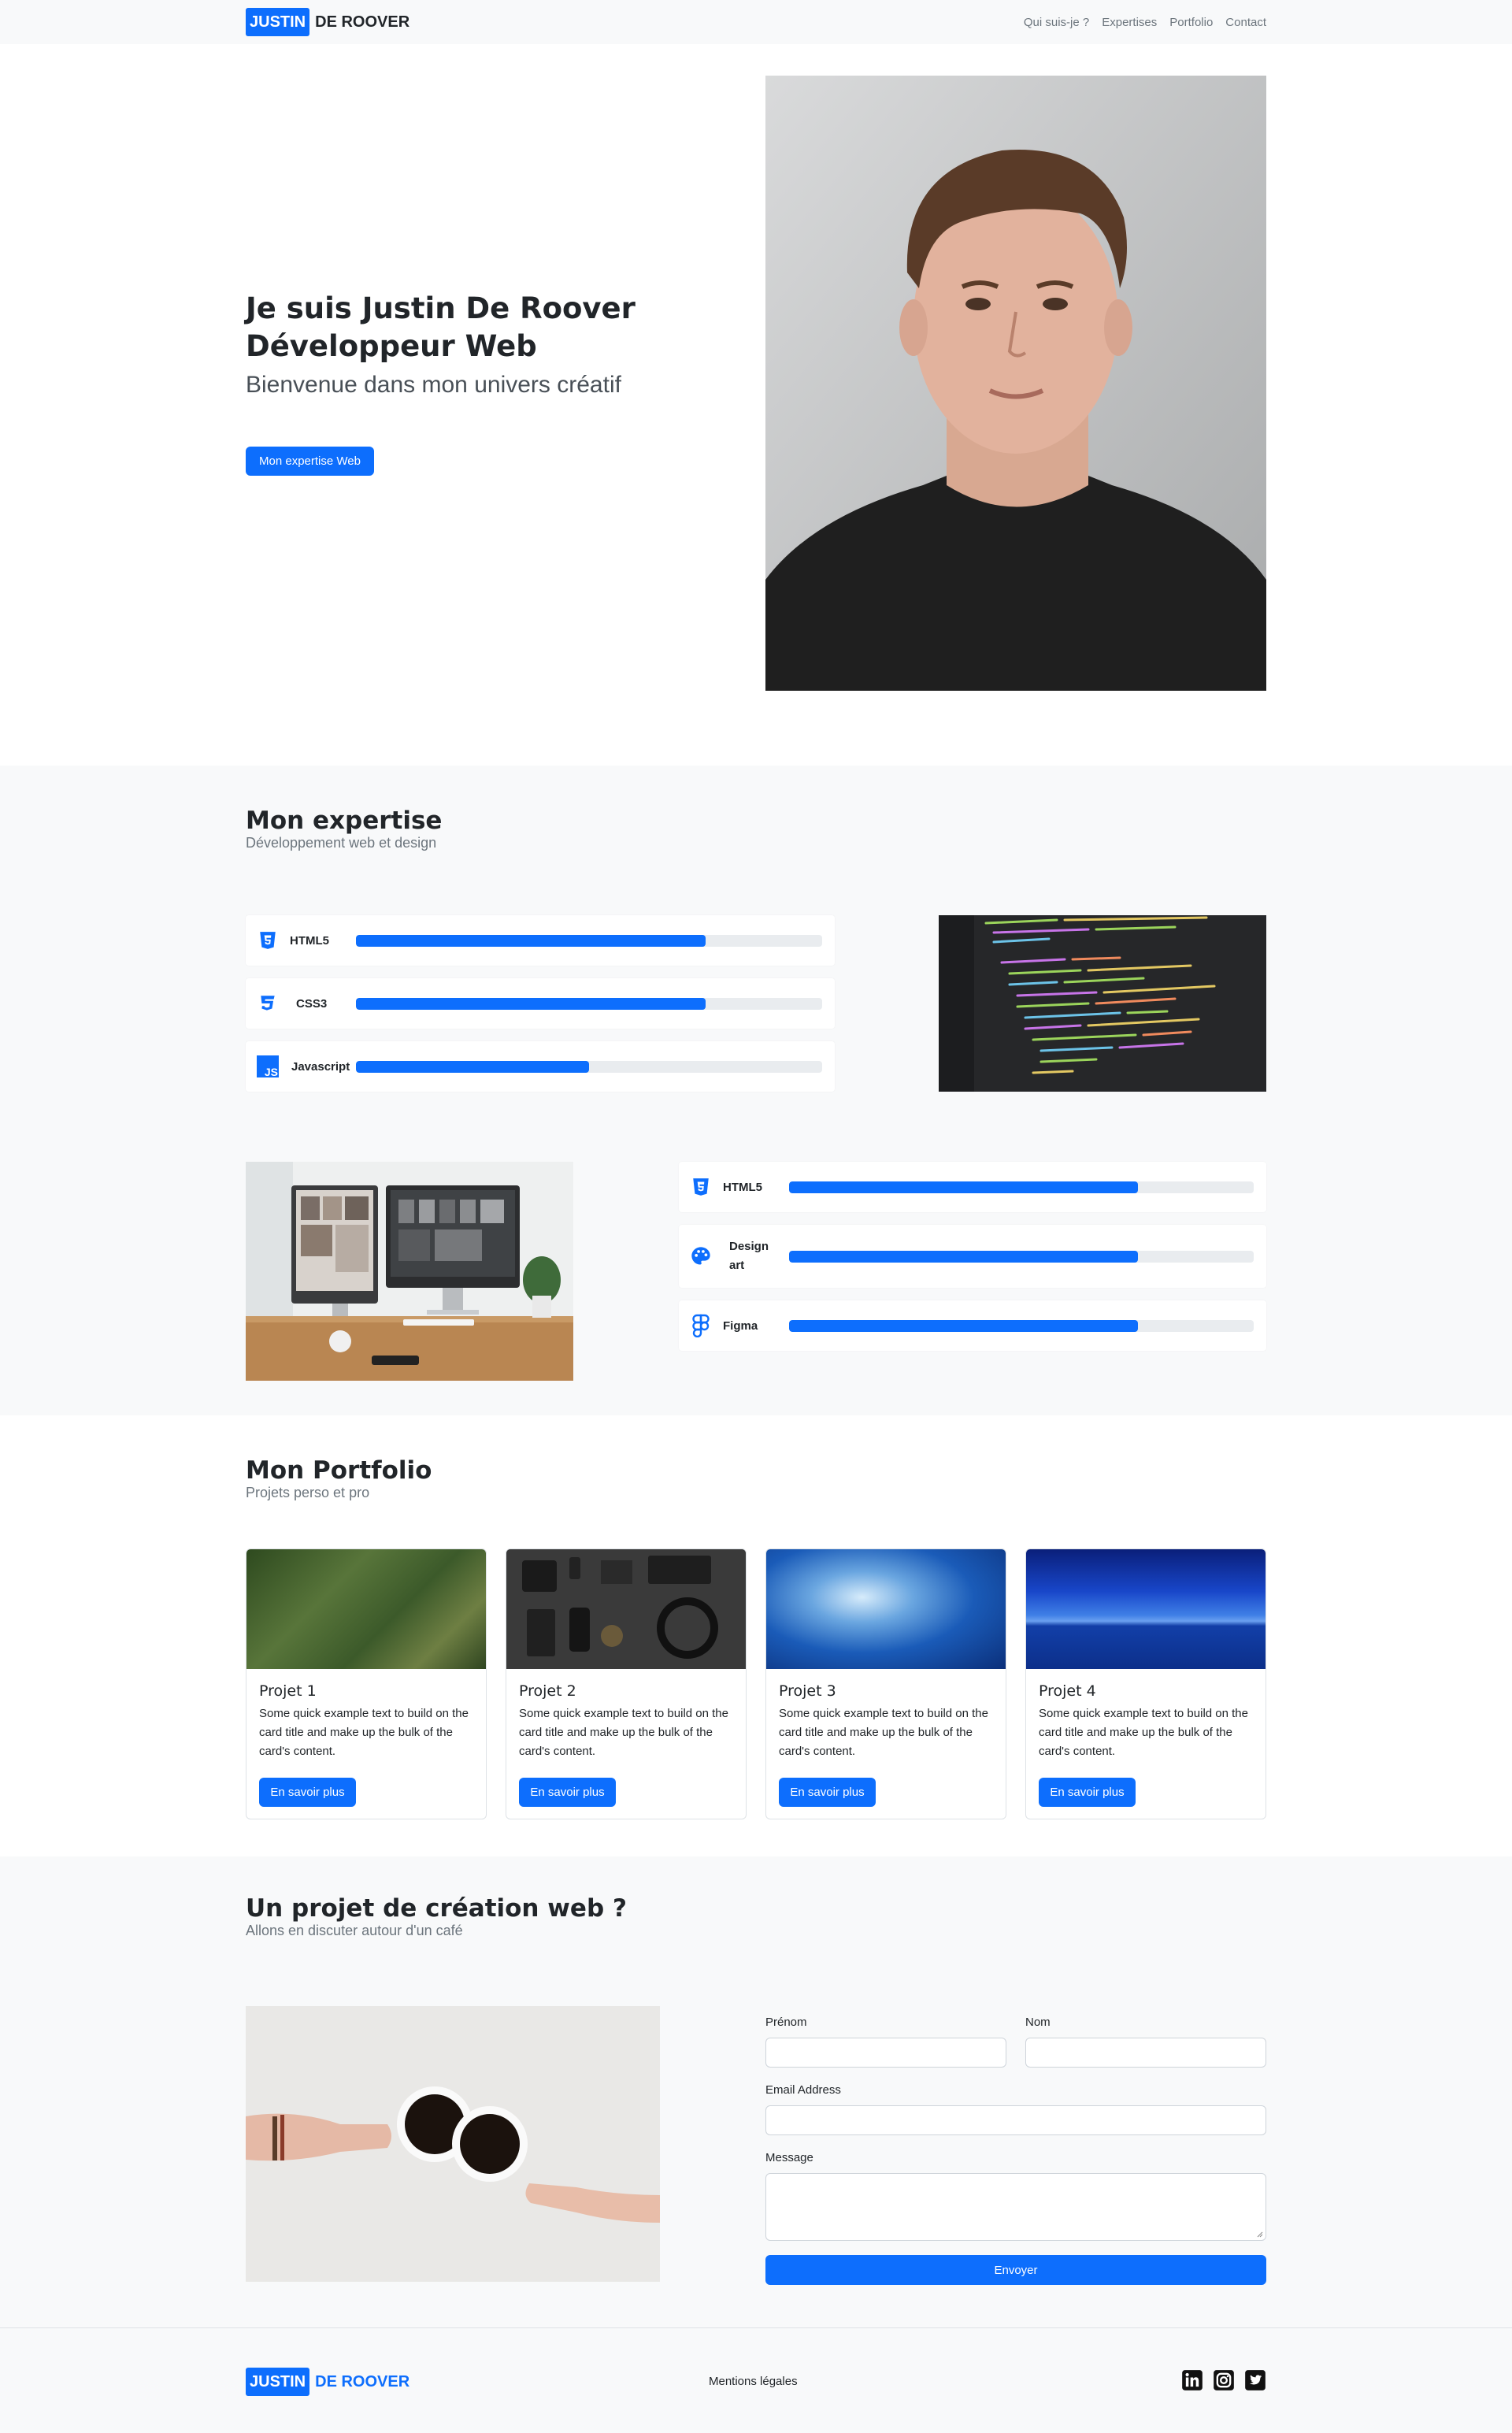 Image resolution: width=1512 pixels, height=2433 pixels. I want to click on message-label: Message, so click(789, 2157).